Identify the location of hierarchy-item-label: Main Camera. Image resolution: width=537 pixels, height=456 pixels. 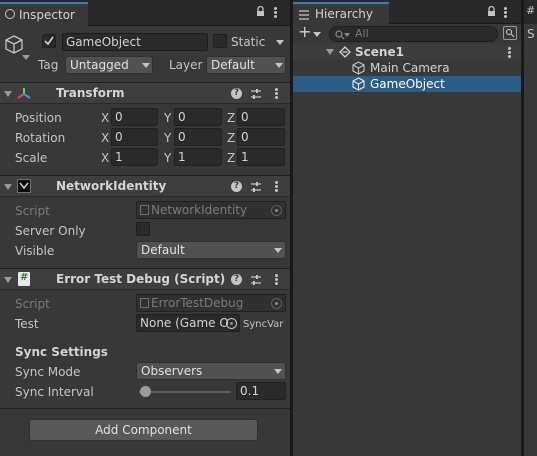
(410, 68).